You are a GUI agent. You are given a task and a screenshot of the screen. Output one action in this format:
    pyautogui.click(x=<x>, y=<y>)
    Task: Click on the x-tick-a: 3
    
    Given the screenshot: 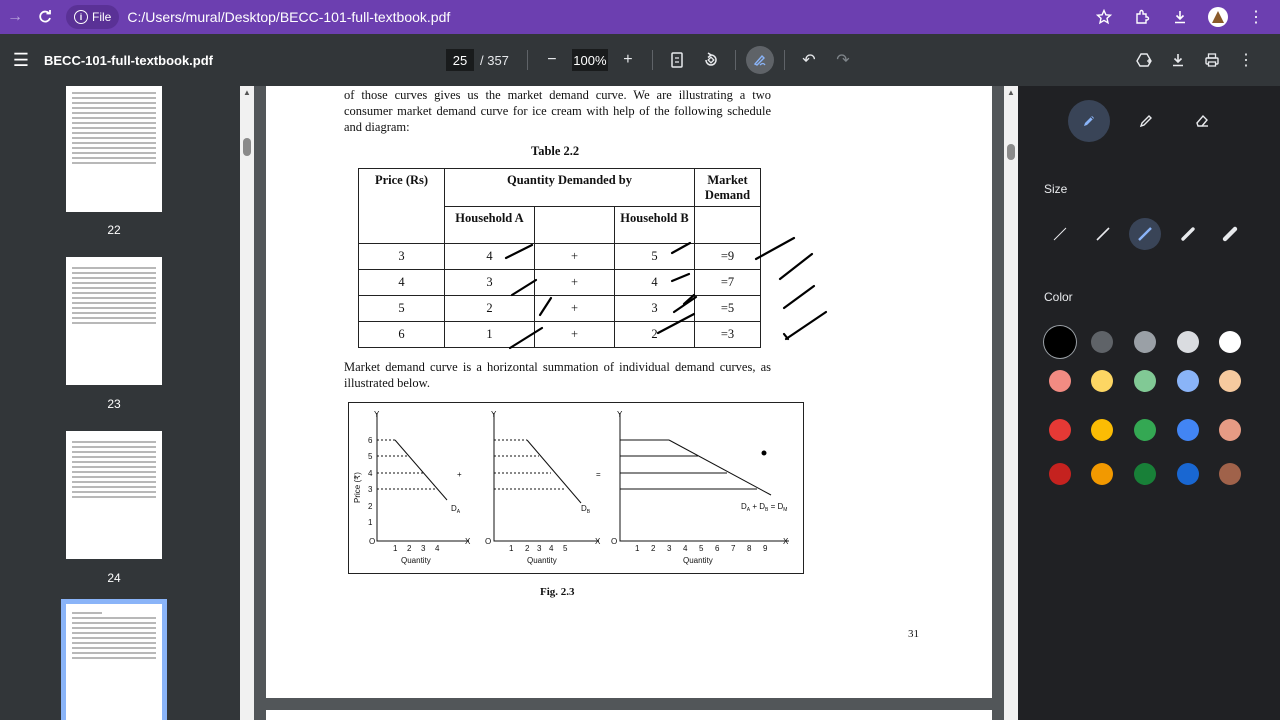 What is the action you would take?
    pyautogui.click(x=423, y=548)
    